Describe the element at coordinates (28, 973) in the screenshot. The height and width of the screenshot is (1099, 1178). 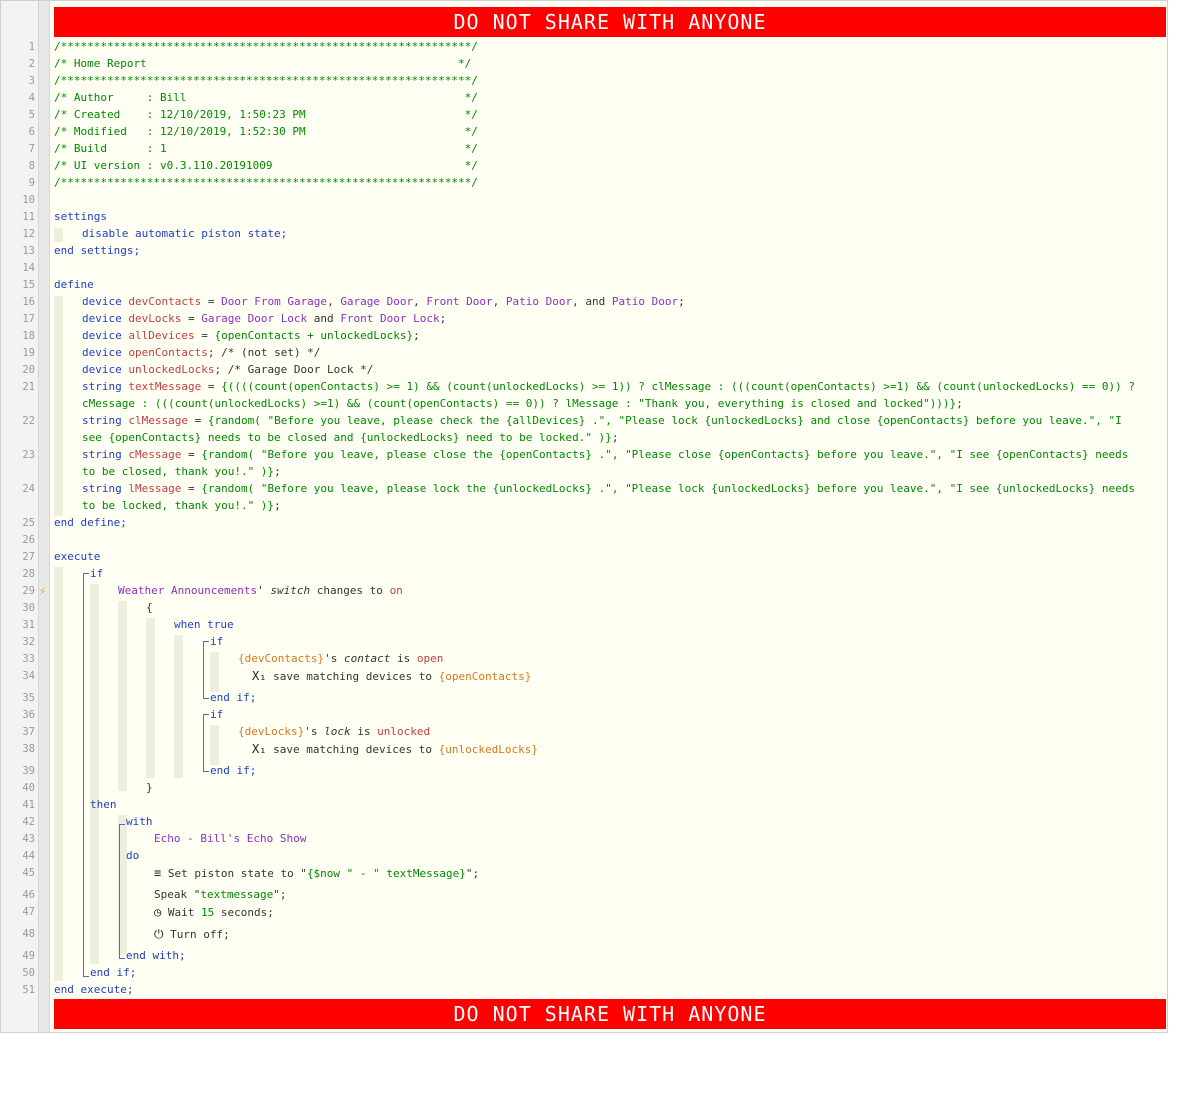
I see `line-number: 50` at that location.